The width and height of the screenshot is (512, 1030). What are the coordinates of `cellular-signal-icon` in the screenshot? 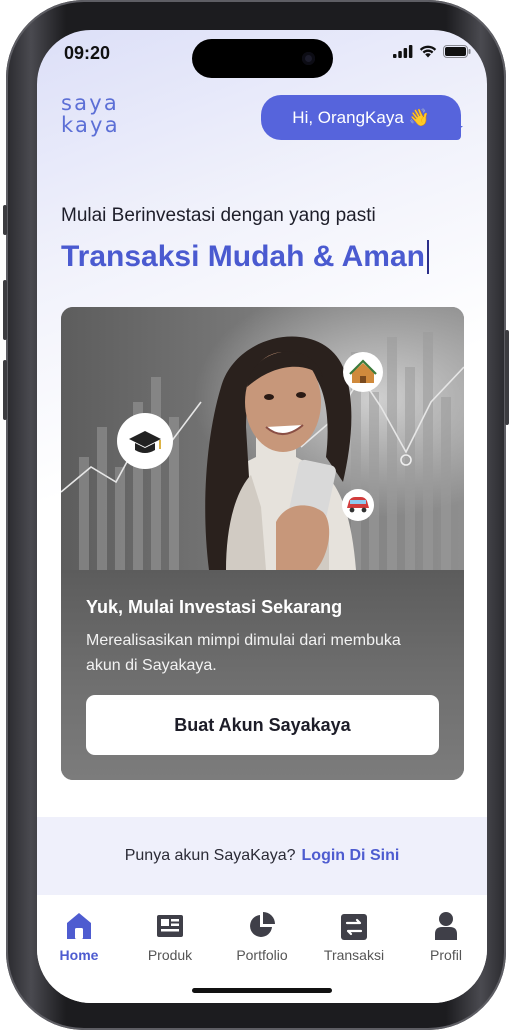 It's located at (403, 51).